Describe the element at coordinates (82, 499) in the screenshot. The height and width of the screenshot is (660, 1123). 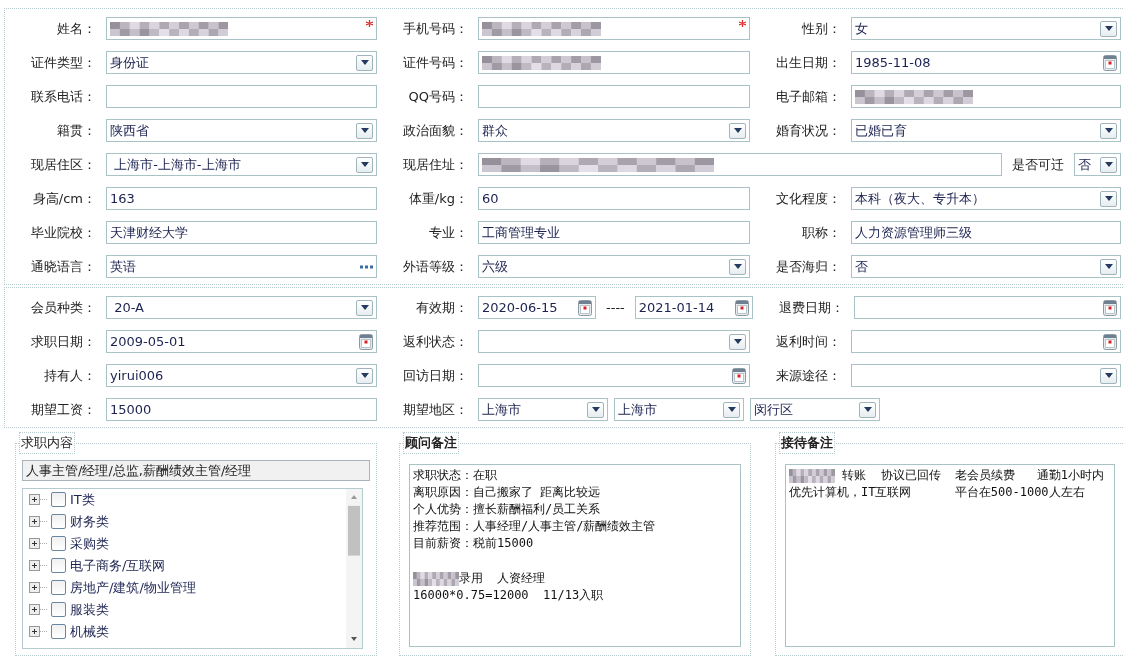
I see `tree-item-label: IT类` at that location.